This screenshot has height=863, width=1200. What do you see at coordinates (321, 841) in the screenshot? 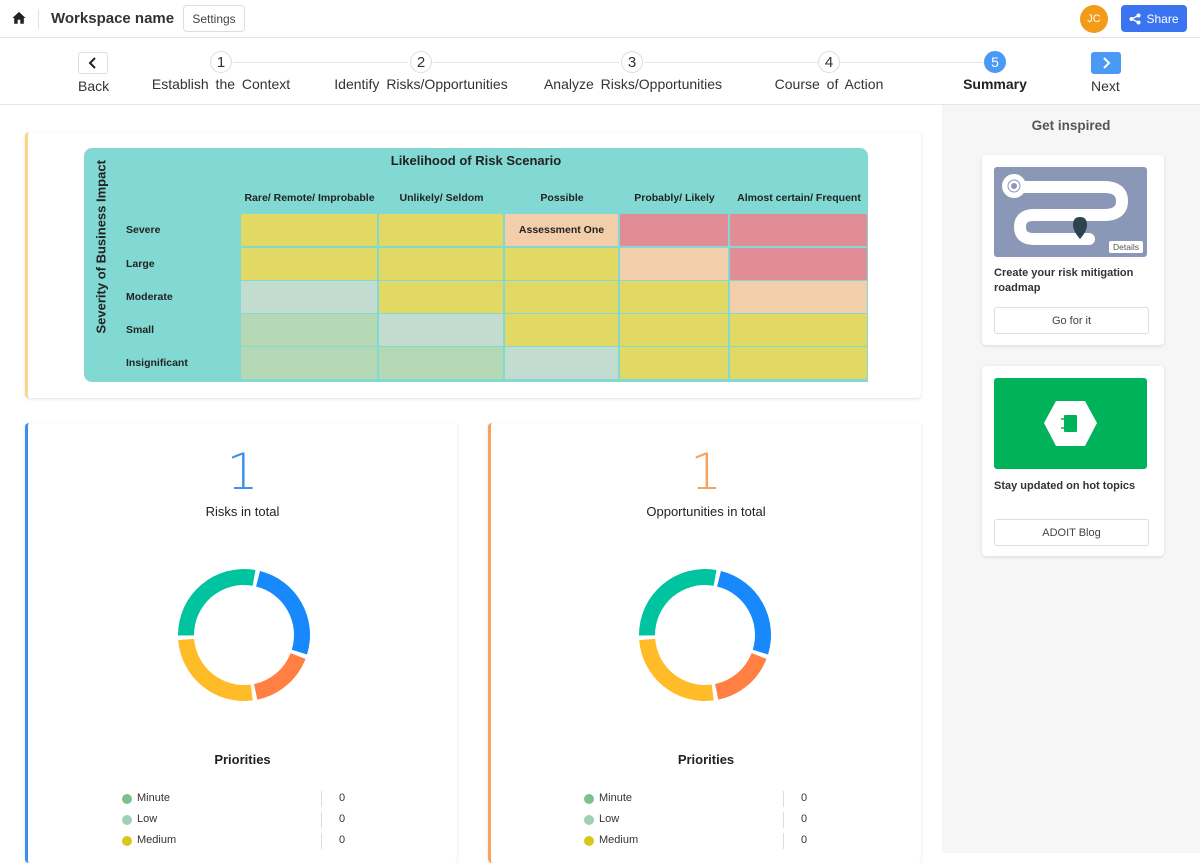
I see `divider` at bounding box center [321, 841].